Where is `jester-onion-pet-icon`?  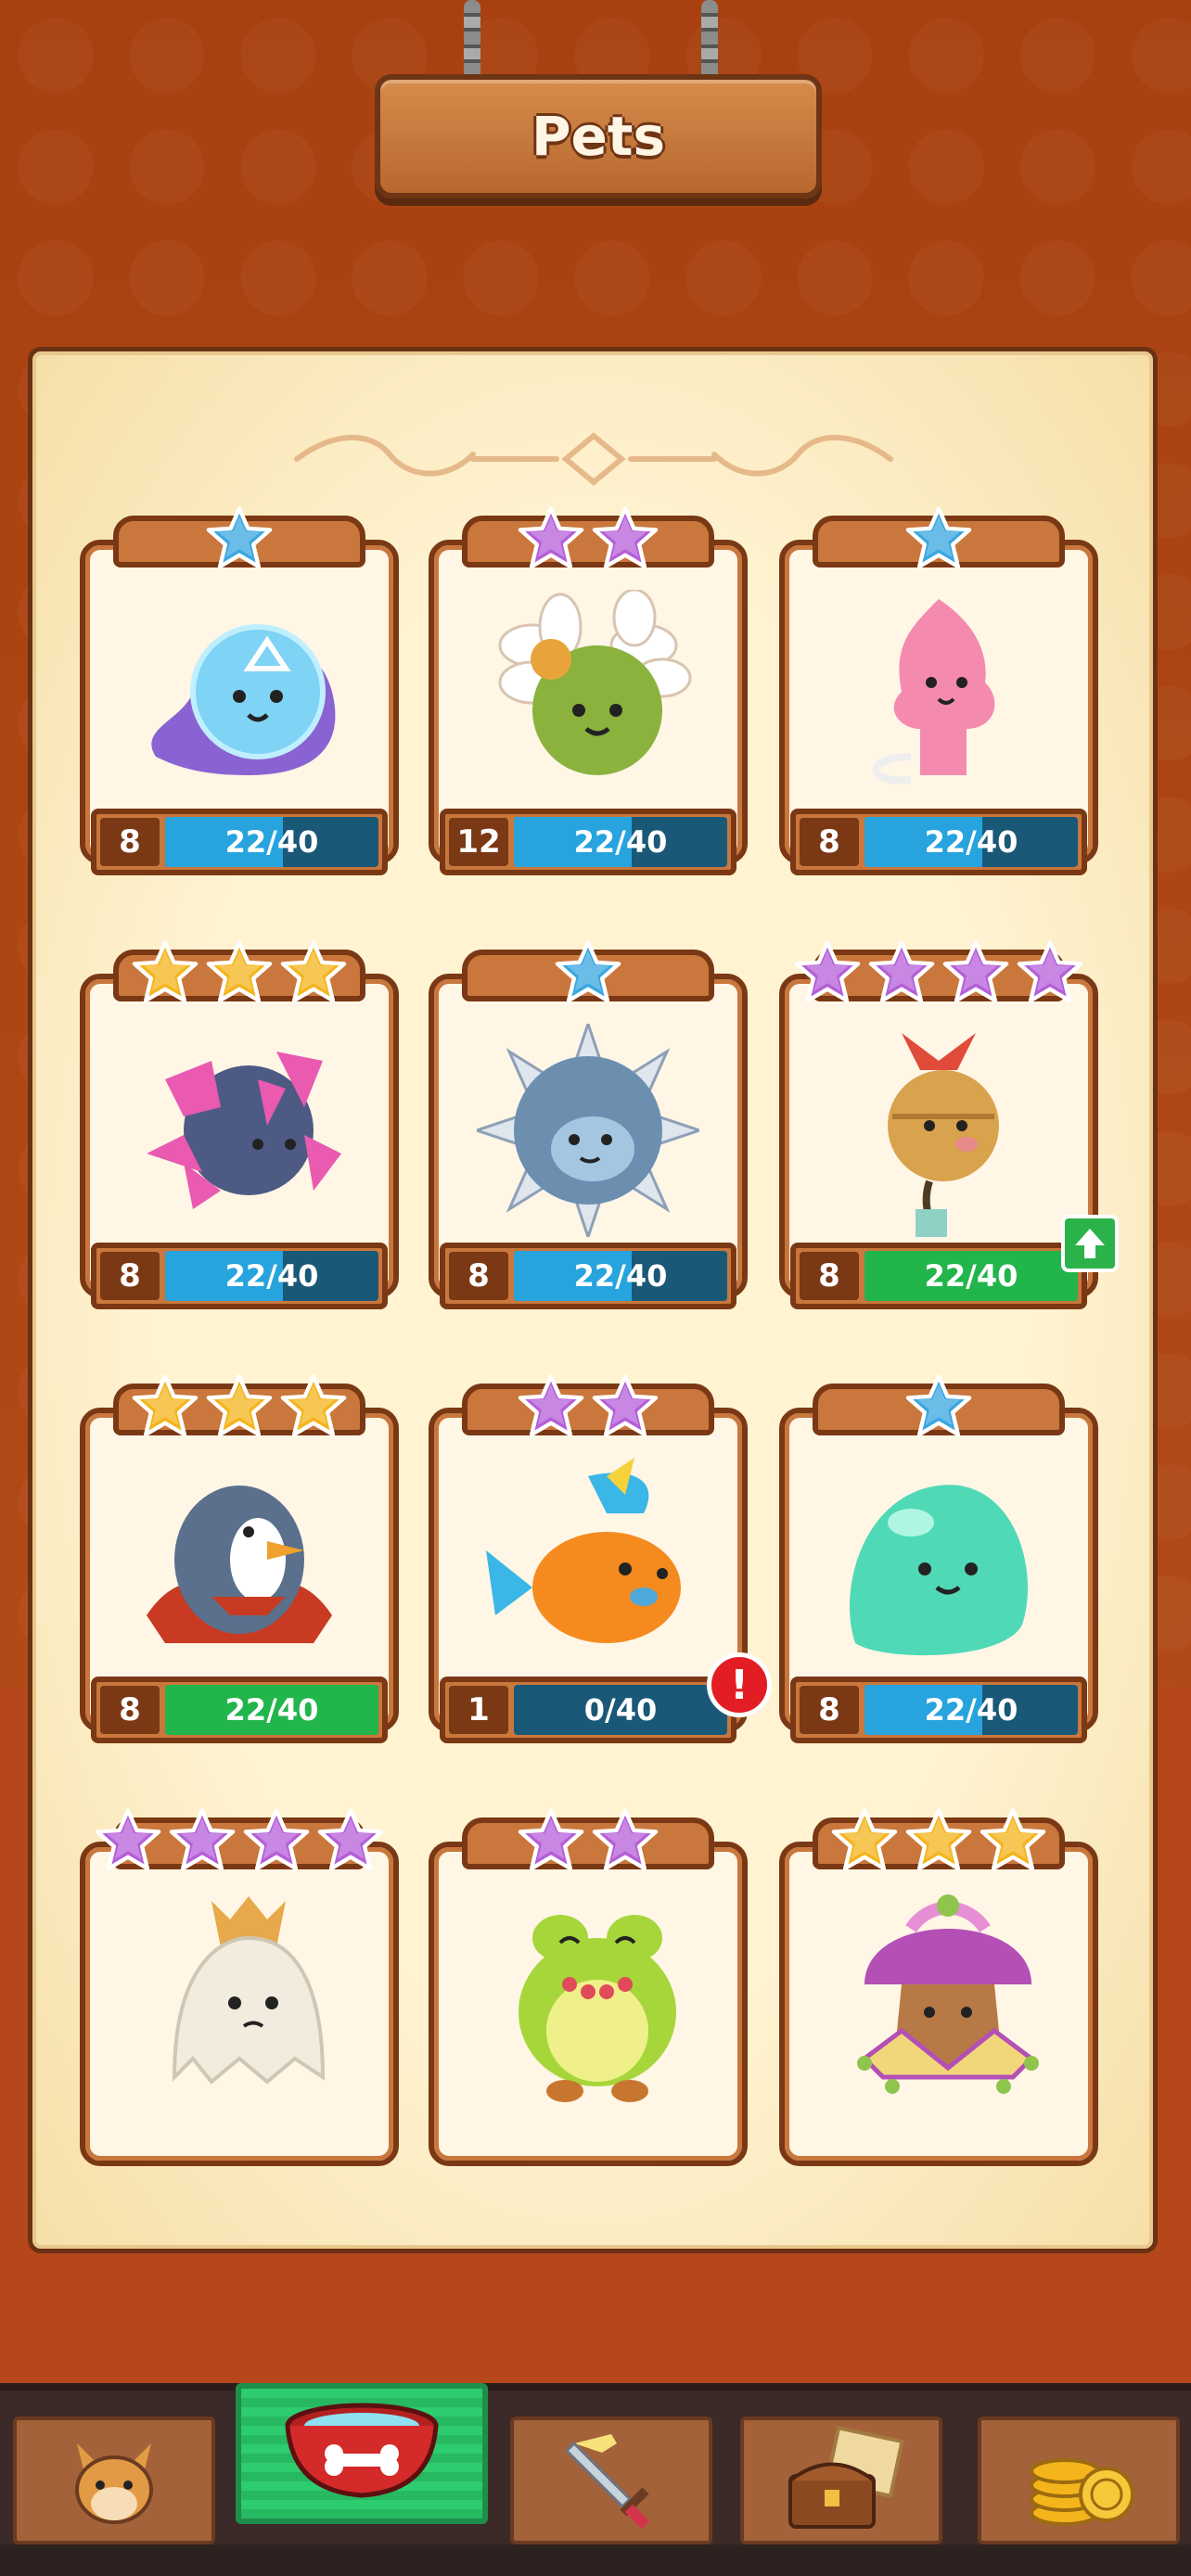 jester-onion-pet-icon is located at coordinates (948, 1994).